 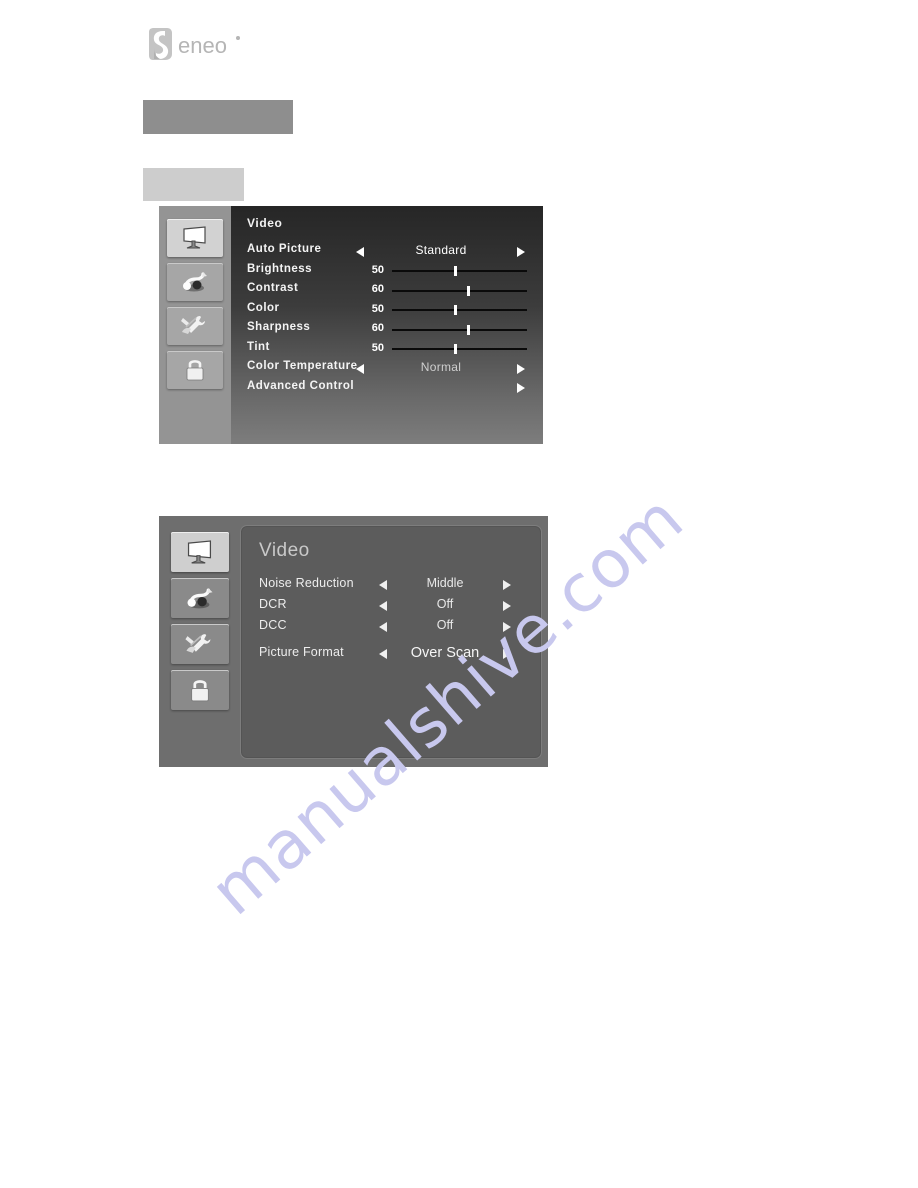 What do you see at coordinates (160, 44) in the screenshot?
I see `eneo-logo-mark` at bounding box center [160, 44].